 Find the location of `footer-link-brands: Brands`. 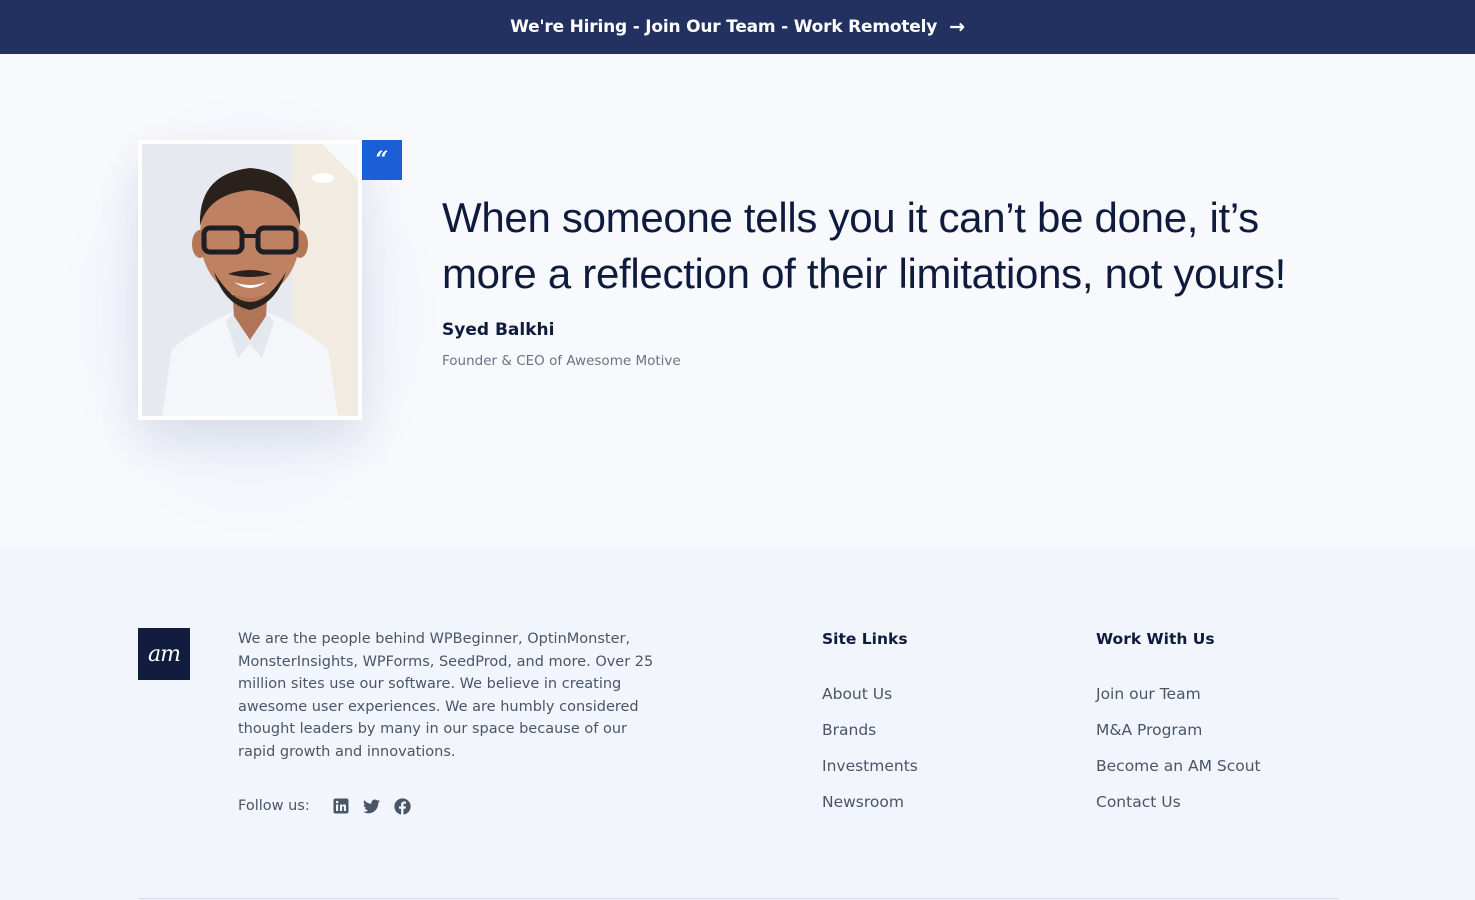

footer-link-brands: Brands is located at coordinates (870, 738).